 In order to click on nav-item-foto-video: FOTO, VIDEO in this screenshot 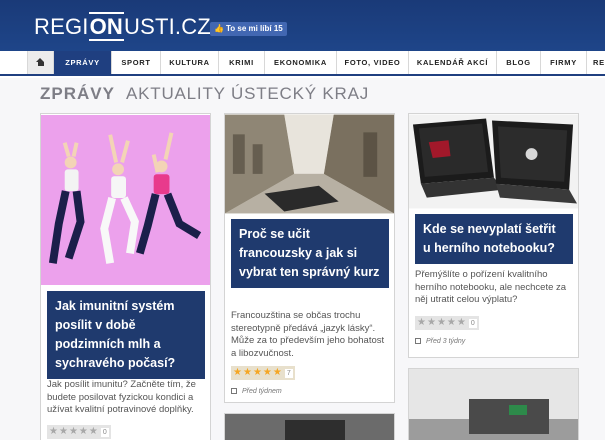, I will do `click(372, 62)`.